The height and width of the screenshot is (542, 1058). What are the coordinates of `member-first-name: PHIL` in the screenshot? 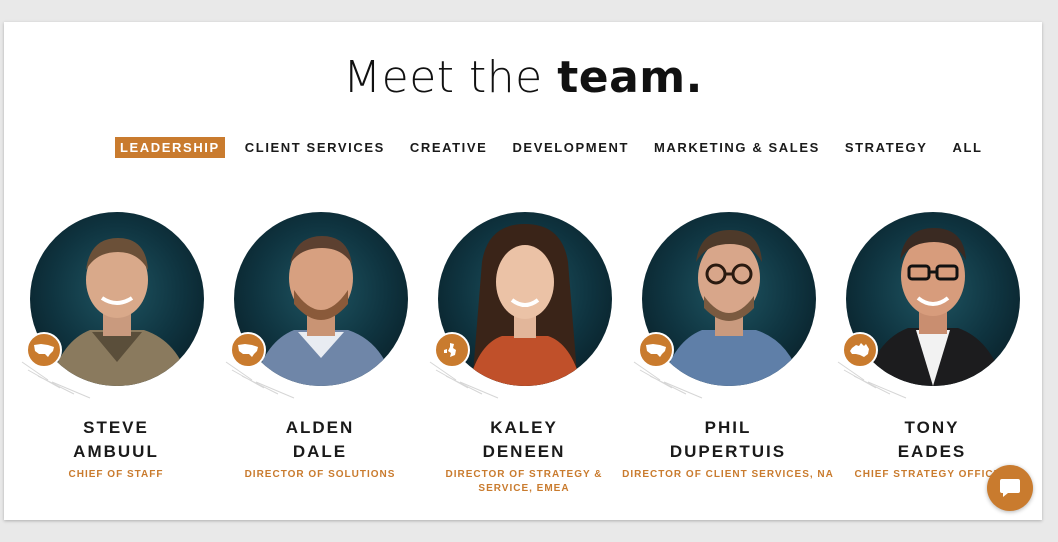 It's located at (728, 427).